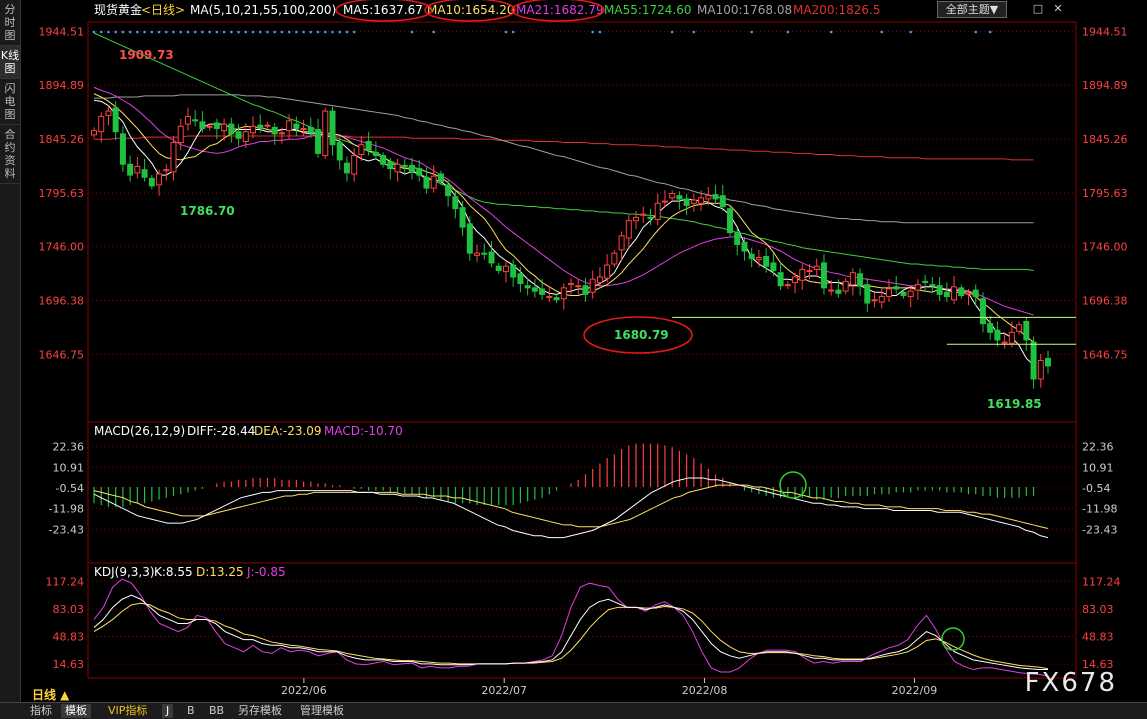 The width and height of the screenshot is (1147, 719). What do you see at coordinates (1105, 300) in the screenshot?
I see `price-tick-right: 1696.38` at bounding box center [1105, 300].